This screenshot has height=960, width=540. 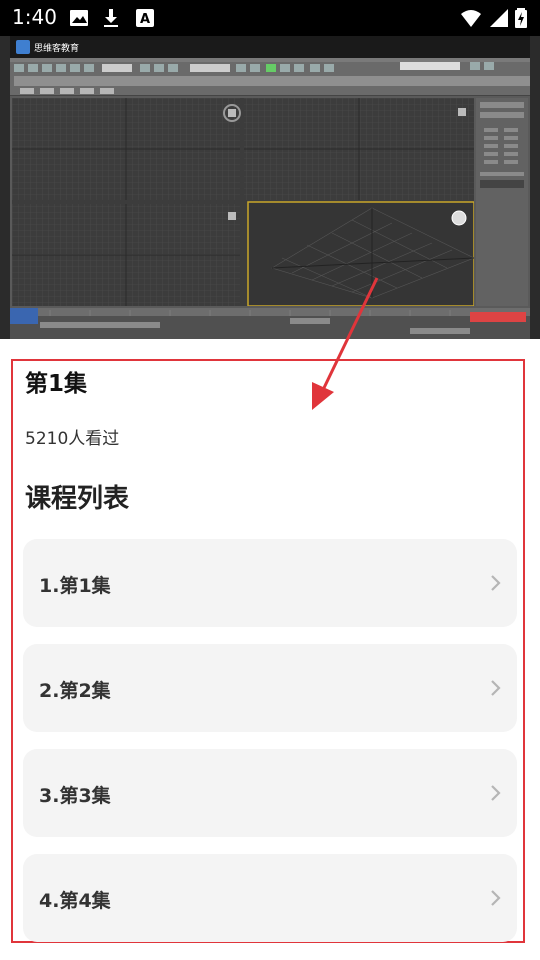 I want to click on a-icon: A, so click(x=145, y=18).